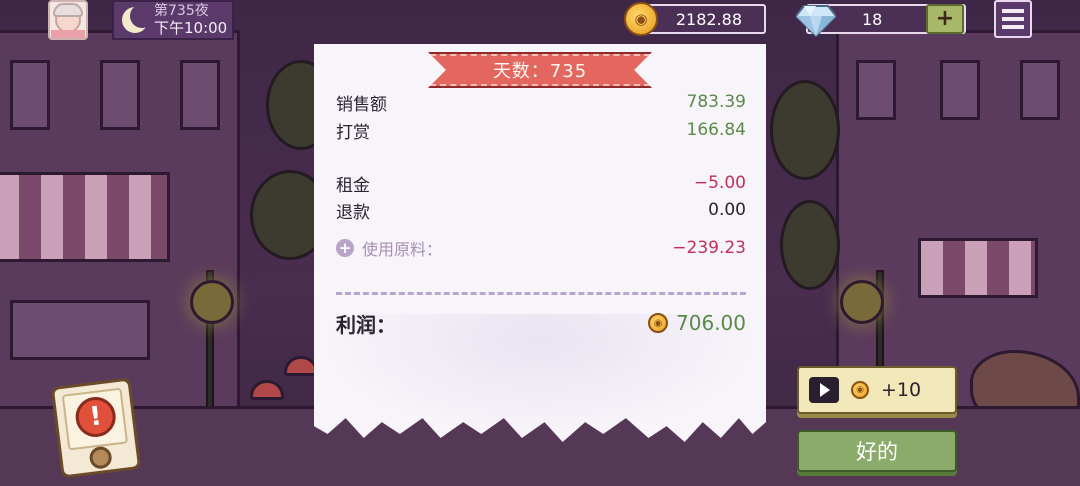  I want to click on day-time-text: 第735夜 下午10:00, so click(190, 20).